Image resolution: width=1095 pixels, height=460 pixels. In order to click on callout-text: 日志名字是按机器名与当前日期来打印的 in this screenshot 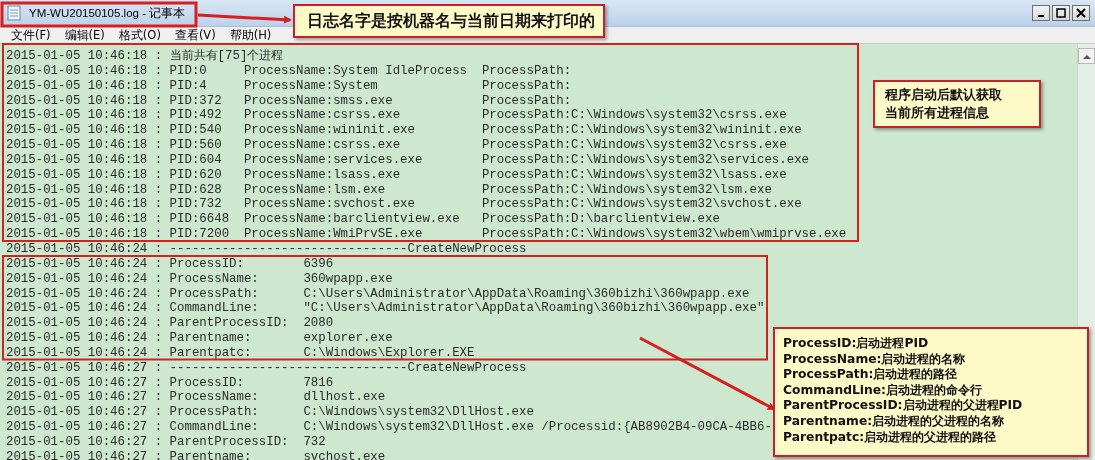, I will do `click(451, 21)`.